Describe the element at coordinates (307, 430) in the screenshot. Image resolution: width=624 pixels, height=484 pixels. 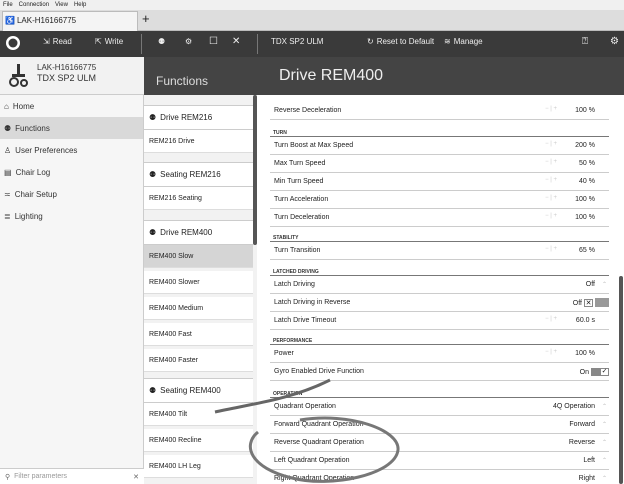
I see `annotation-scribble` at that location.